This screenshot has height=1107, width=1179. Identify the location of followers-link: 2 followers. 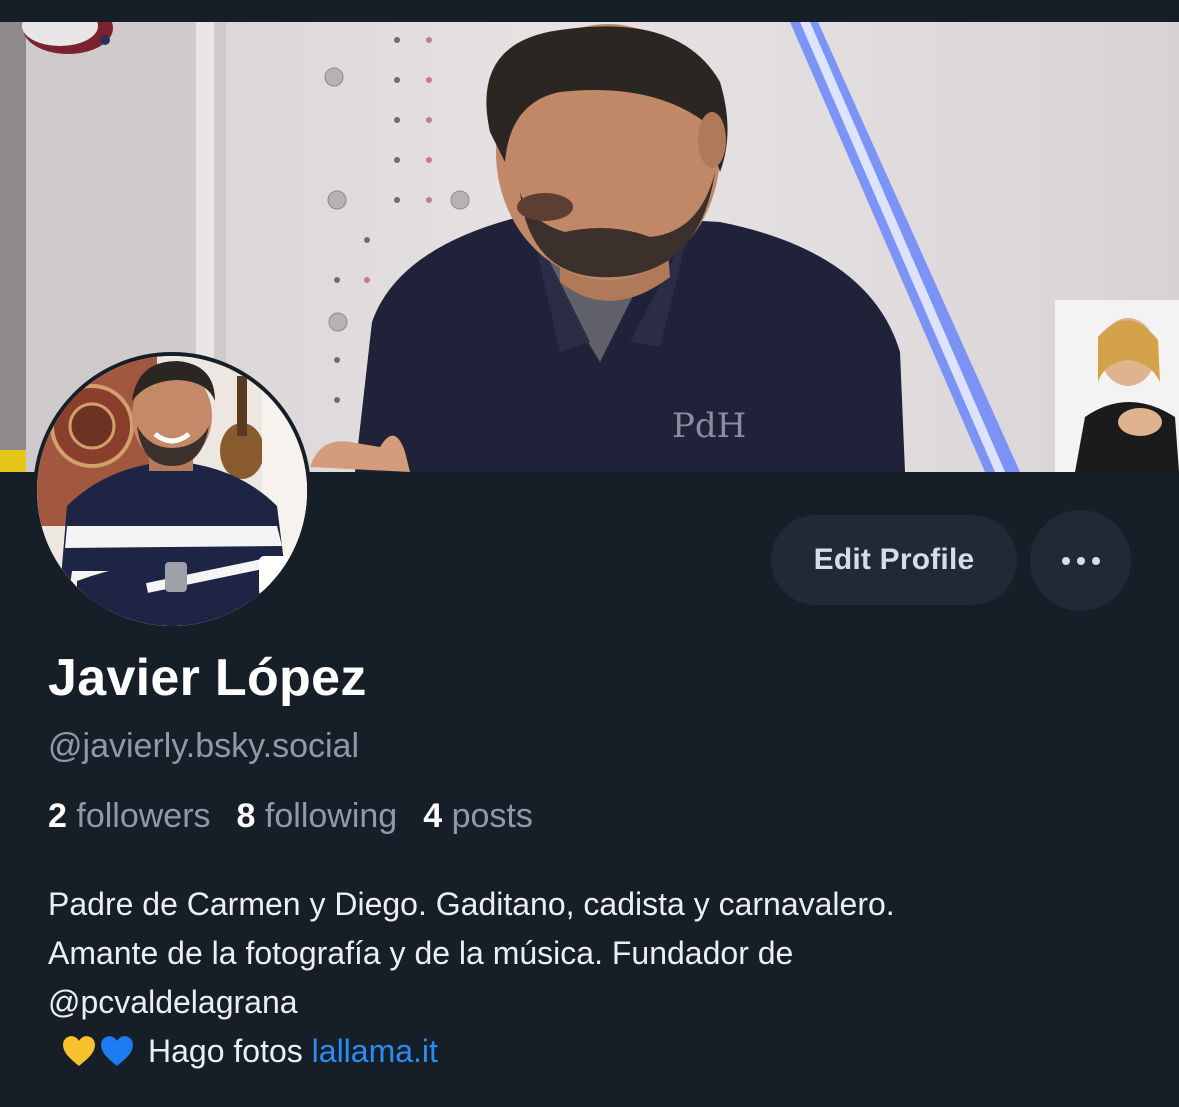
(129, 816).